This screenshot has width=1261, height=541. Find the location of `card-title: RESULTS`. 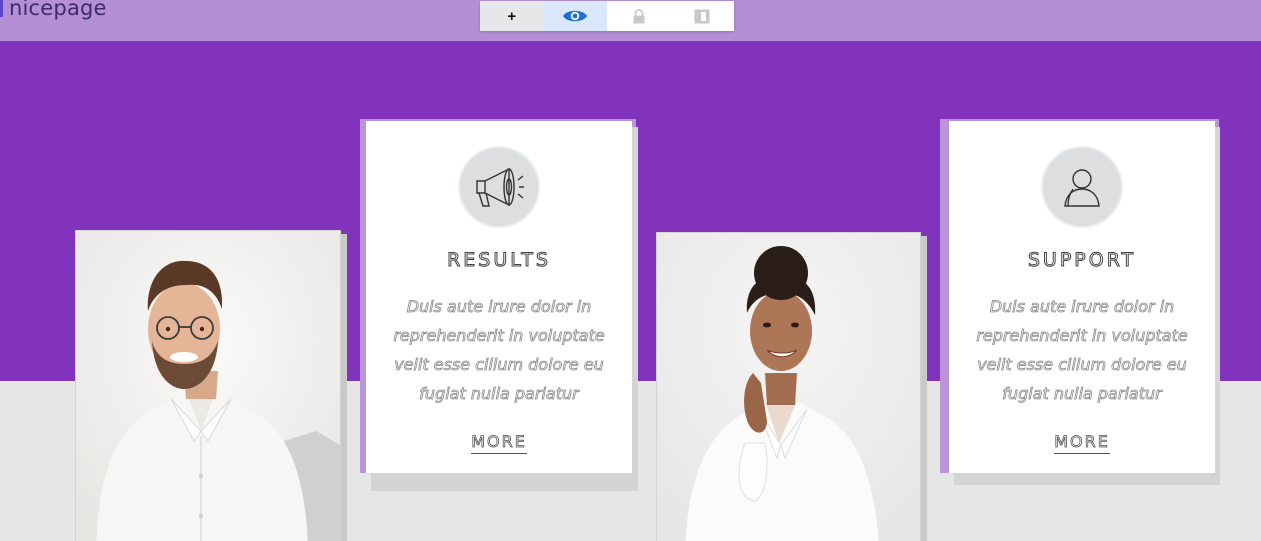

card-title: RESULTS is located at coordinates (499, 260).